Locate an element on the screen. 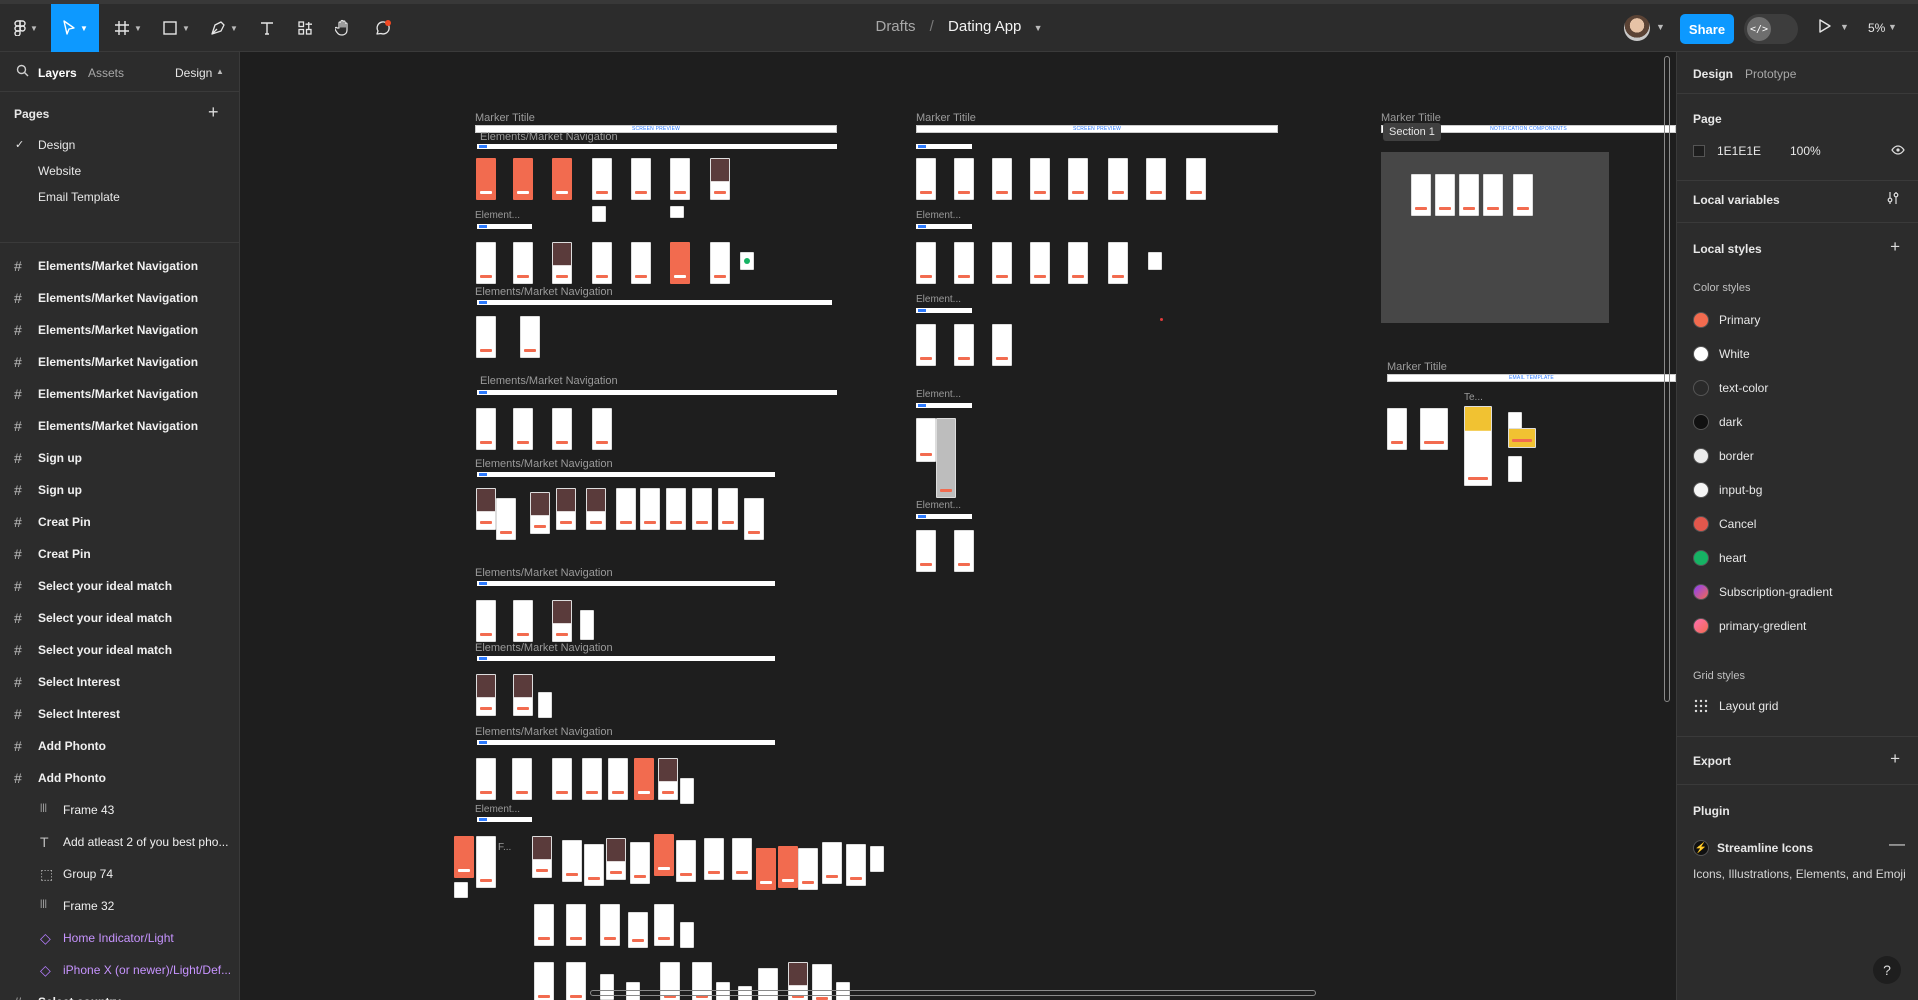  avatar is located at coordinates (1637, 28).